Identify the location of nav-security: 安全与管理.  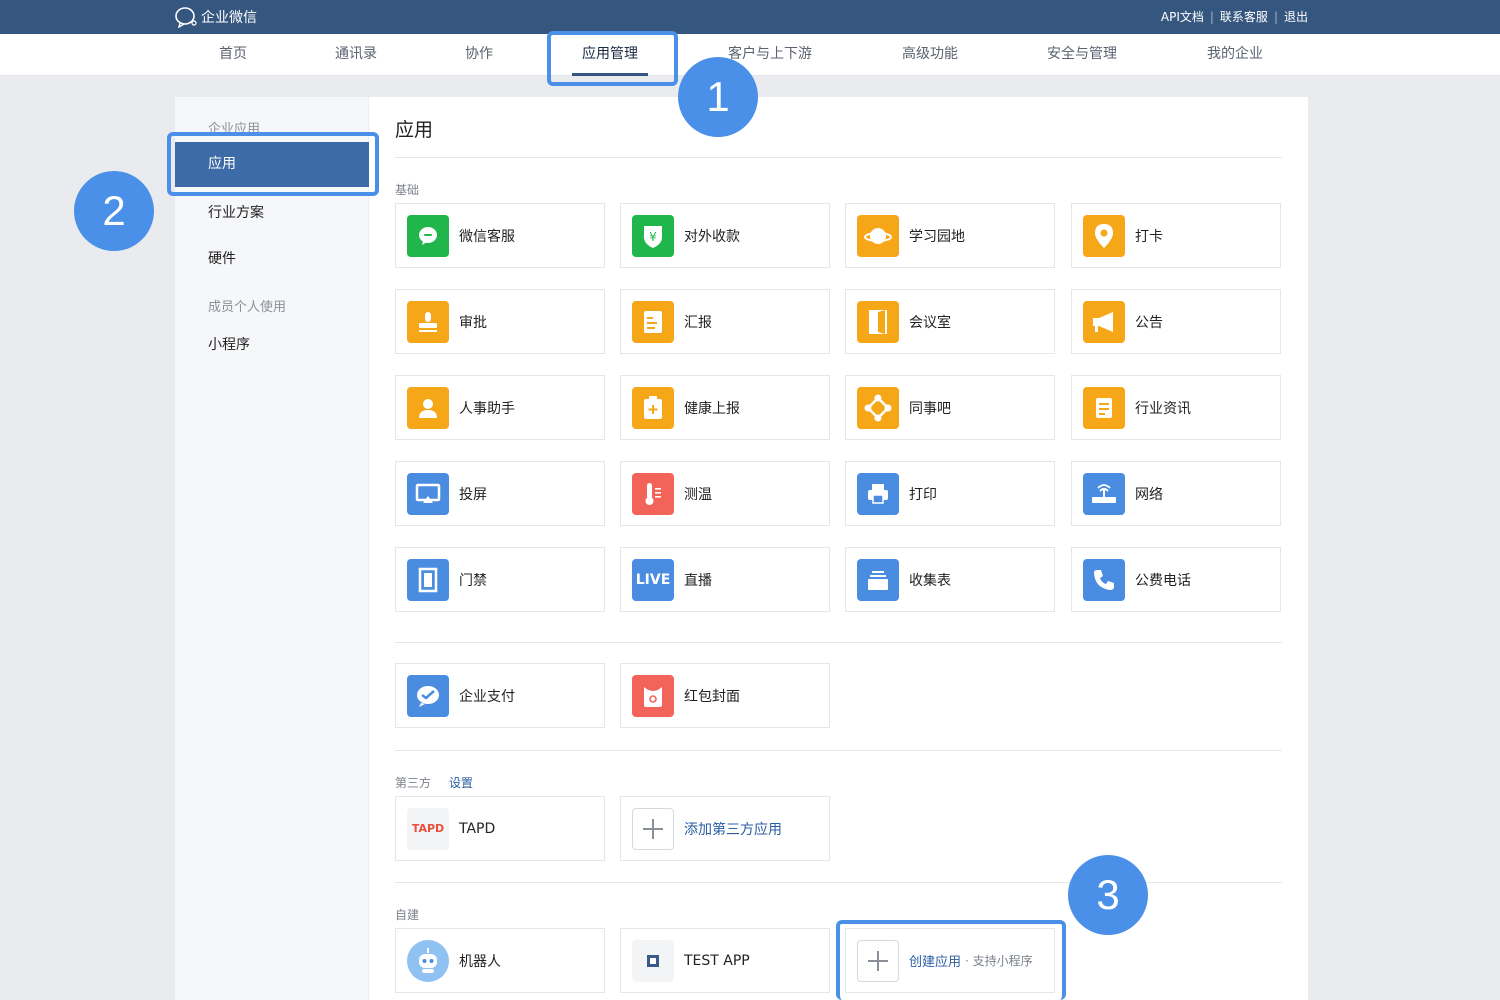
(1082, 55).